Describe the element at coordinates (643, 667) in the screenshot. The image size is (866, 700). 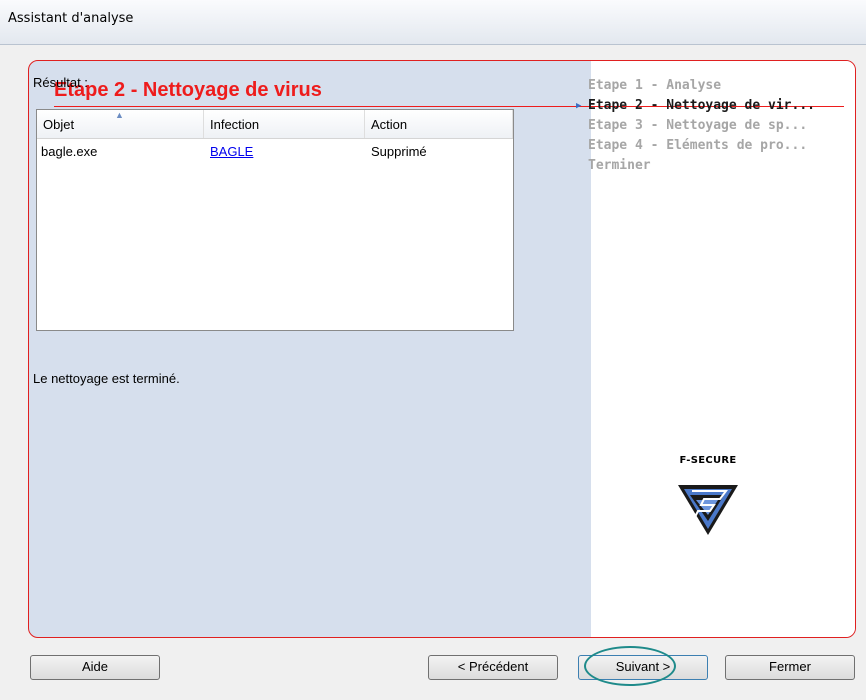
I see `next-button: Suivant >` at that location.